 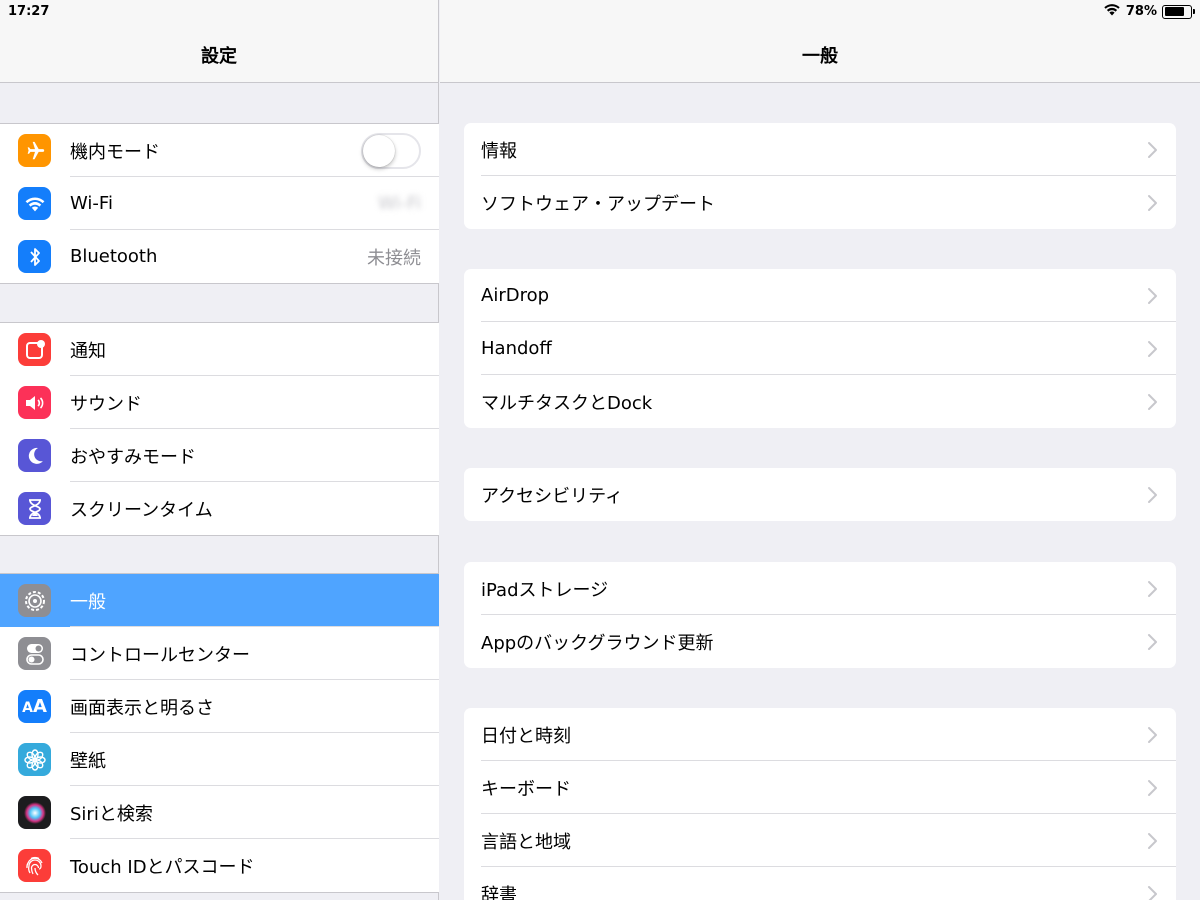 I want to click on status-indicators: 78%, so click(x=1149, y=11).